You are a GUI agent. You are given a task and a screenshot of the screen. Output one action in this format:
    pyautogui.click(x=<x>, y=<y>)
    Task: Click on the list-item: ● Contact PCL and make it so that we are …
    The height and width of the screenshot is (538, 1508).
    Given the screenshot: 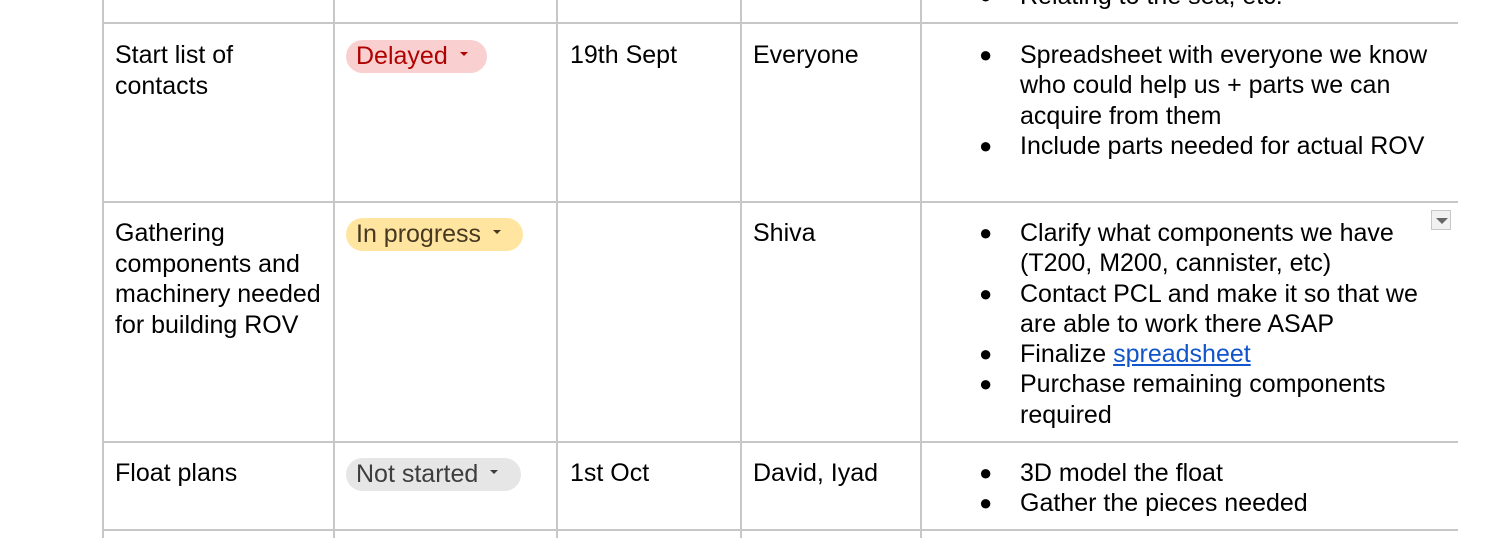 What is the action you would take?
    pyautogui.click(x=1198, y=308)
    